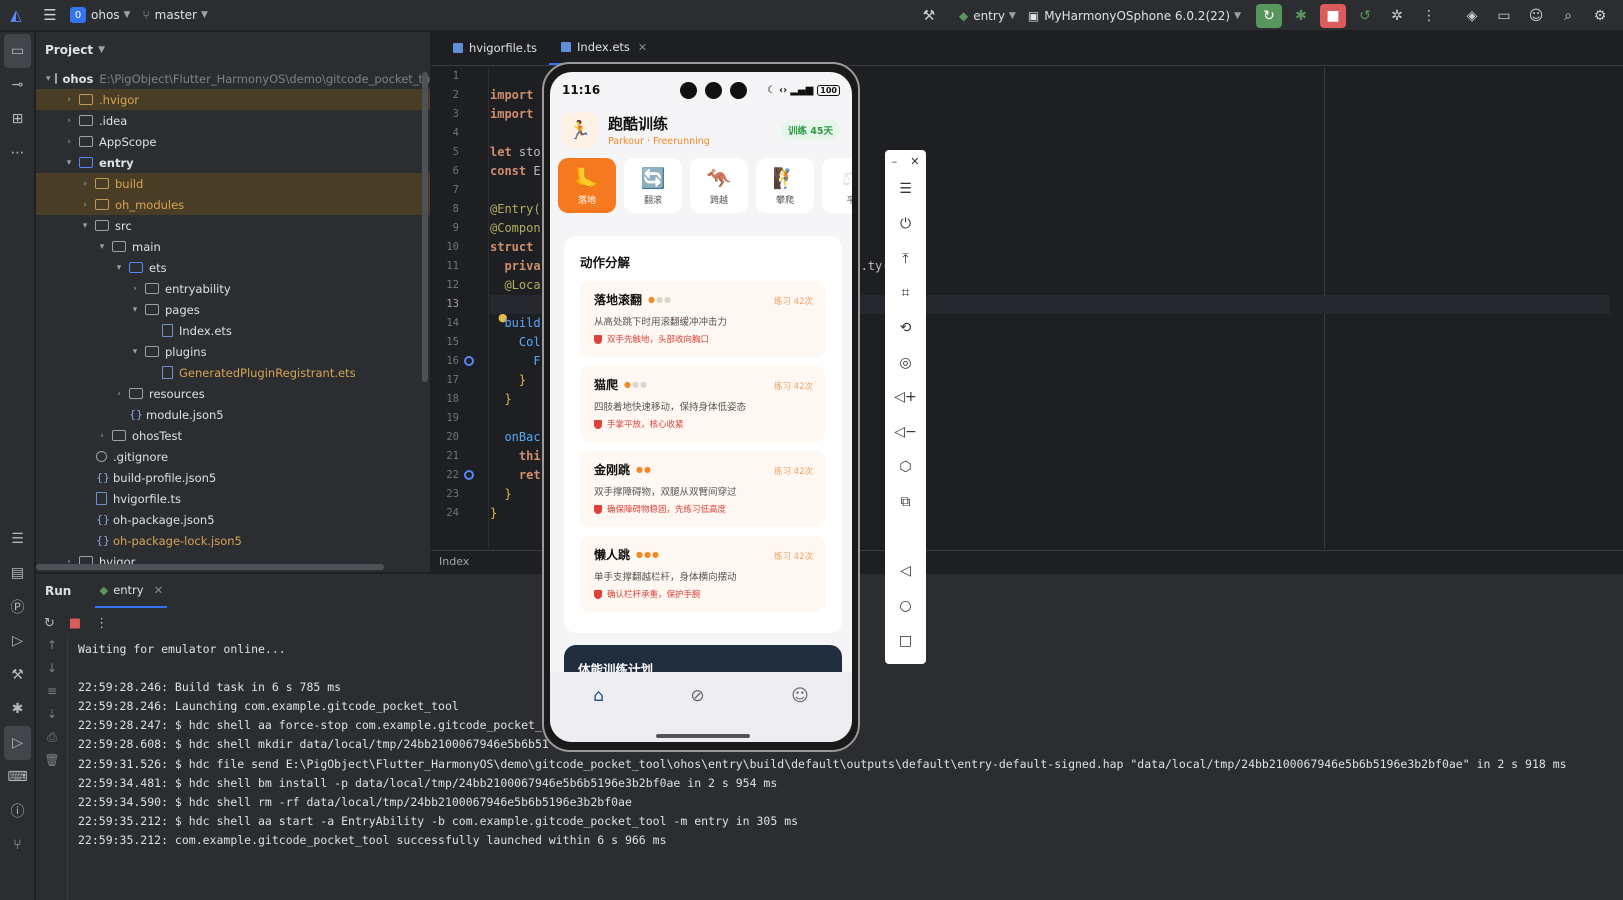  Describe the element at coordinates (17, 119) in the screenshot. I see `structure-icon: ⊞` at that location.